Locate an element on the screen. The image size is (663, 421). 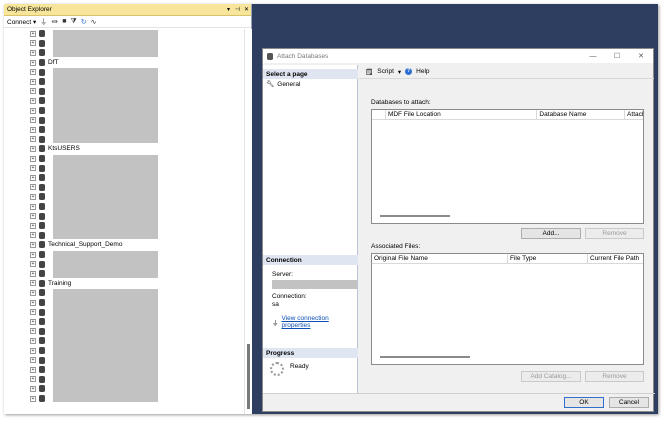
database-tree-node: + KtsUSERS is located at coordinates (55, 149).